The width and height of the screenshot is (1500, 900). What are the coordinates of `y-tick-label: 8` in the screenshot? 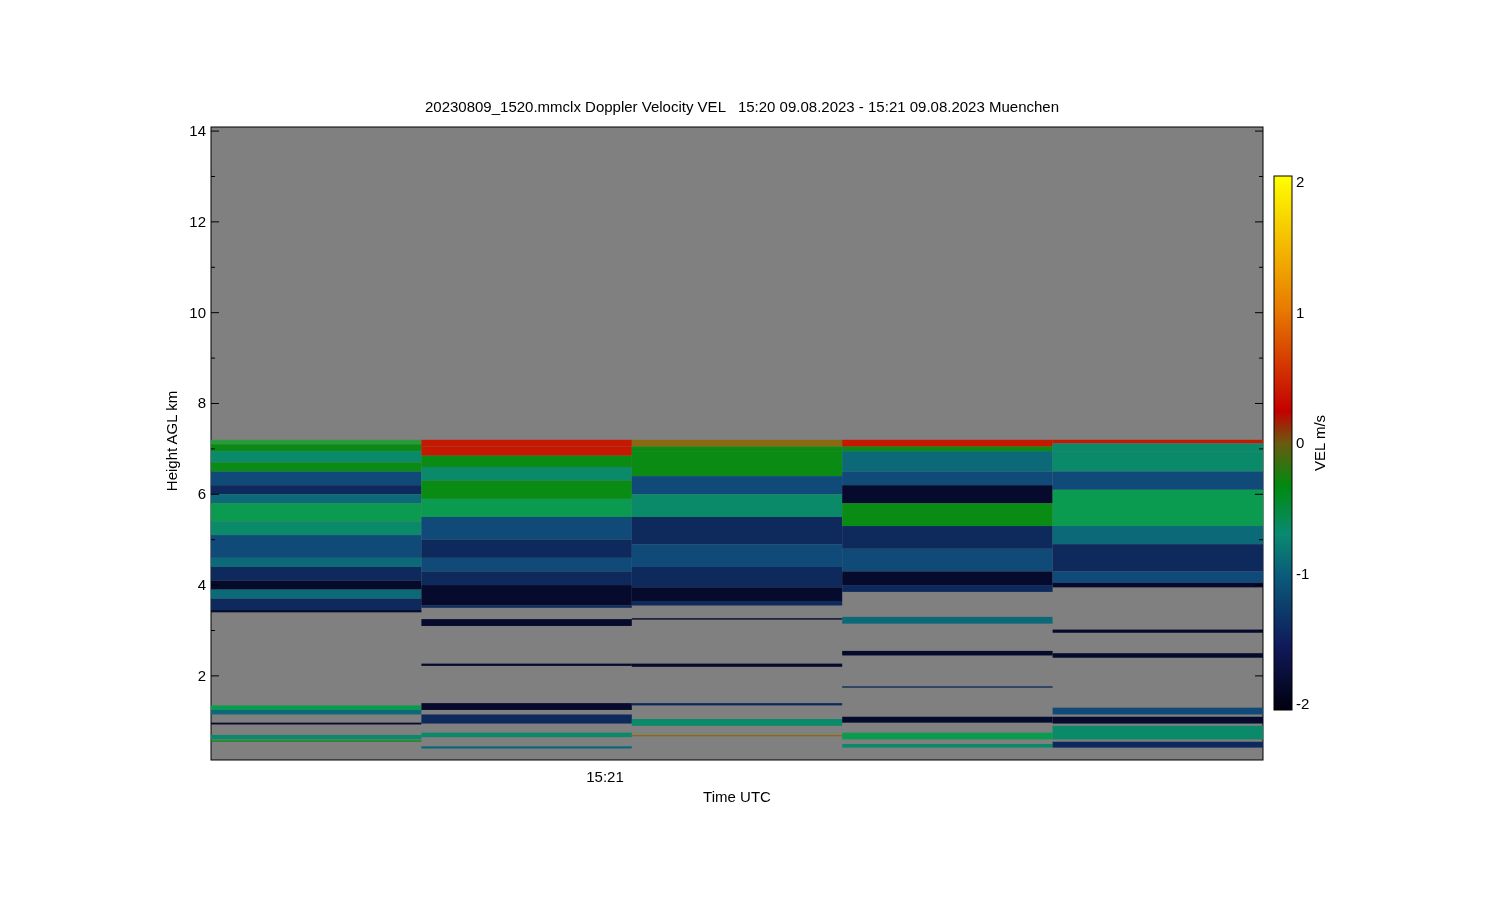 It's located at (201, 403).